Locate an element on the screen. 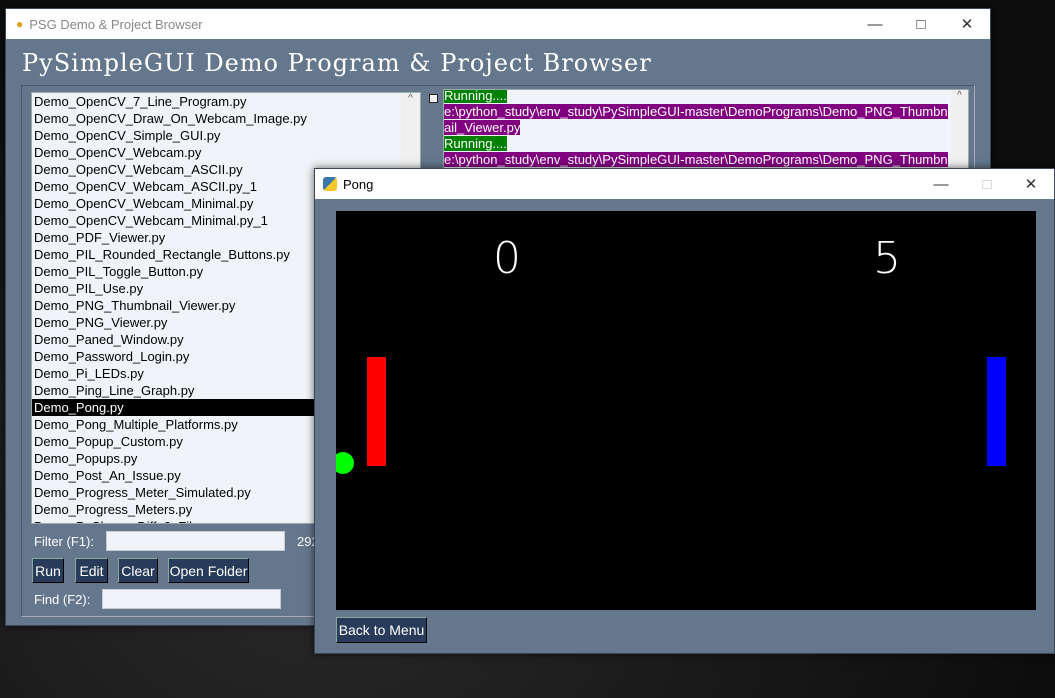 The image size is (1055, 698). pong-title-bar: Pong — □ ✕ is located at coordinates (684, 184).